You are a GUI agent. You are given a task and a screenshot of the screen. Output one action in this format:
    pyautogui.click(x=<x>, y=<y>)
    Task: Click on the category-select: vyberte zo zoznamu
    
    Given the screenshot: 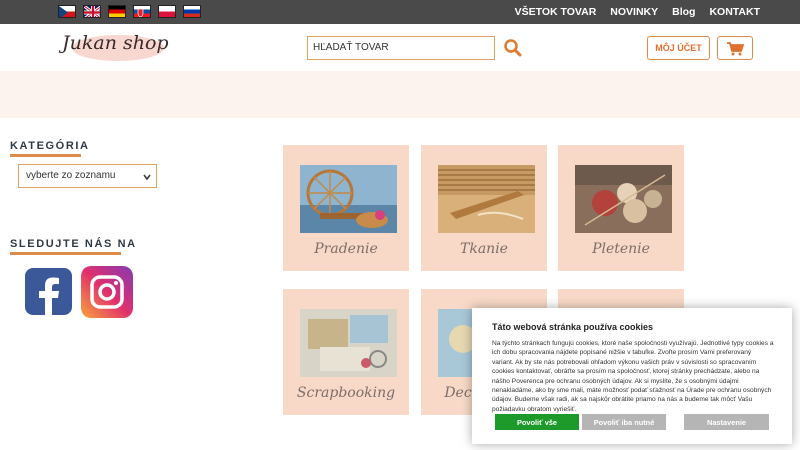 What is the action you would take?
    pyautogui.click(x=87, y=176)
    